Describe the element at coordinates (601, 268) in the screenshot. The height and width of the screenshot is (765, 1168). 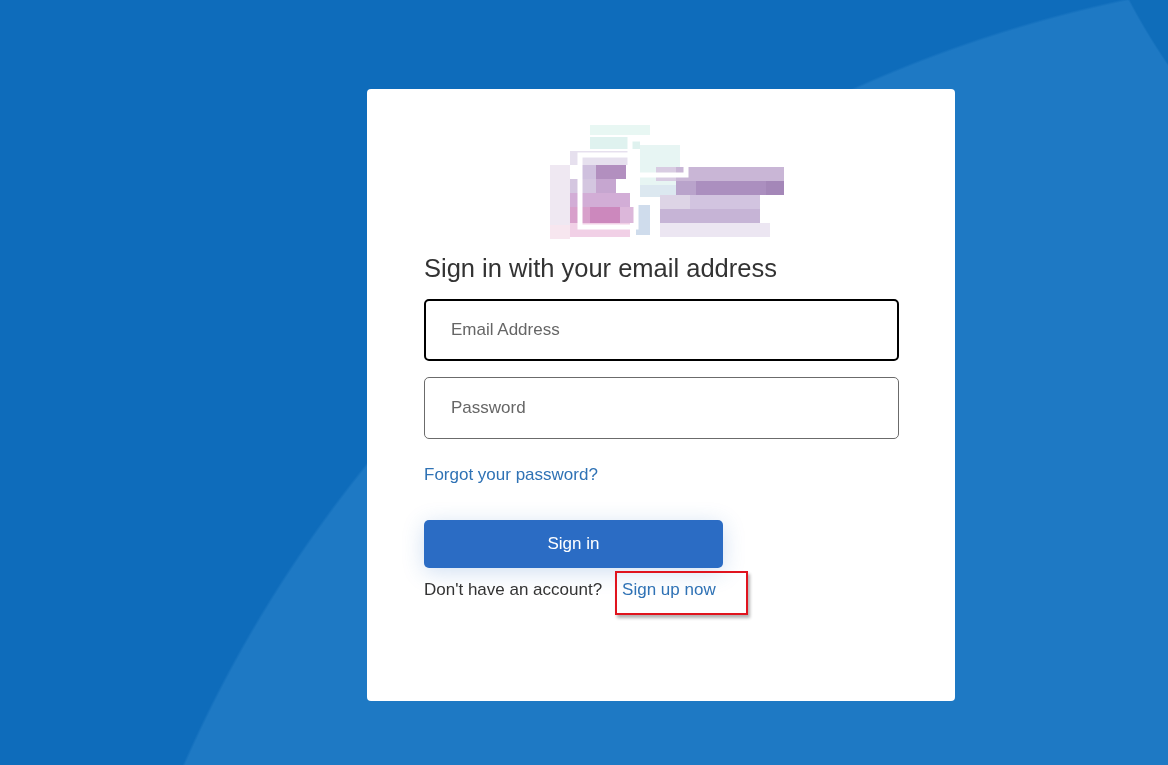
I see `sign-in-heading: Sign in with your email address` at that location.